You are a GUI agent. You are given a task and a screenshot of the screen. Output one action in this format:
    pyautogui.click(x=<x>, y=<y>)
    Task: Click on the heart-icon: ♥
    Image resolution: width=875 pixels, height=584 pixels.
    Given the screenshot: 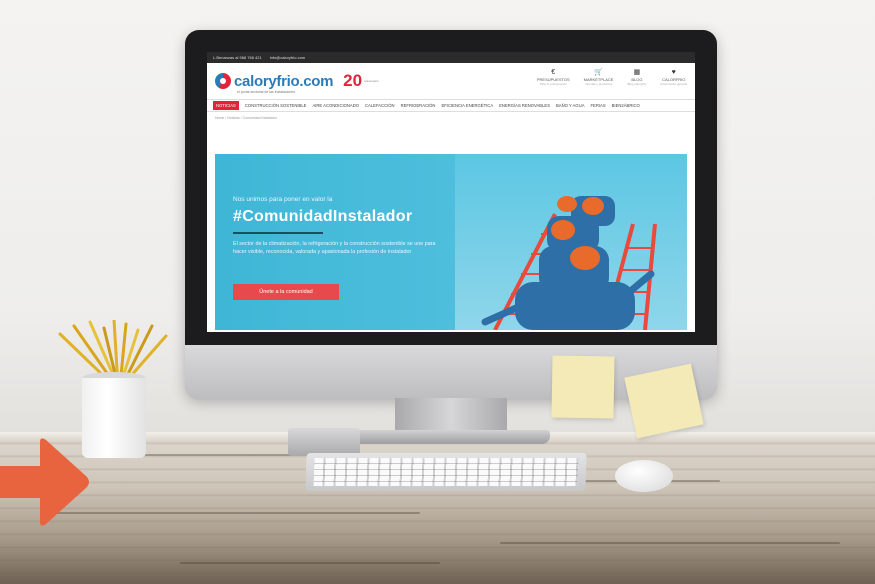 What is the action you would take?
    pyautogui.click(x=673, y=72)
    